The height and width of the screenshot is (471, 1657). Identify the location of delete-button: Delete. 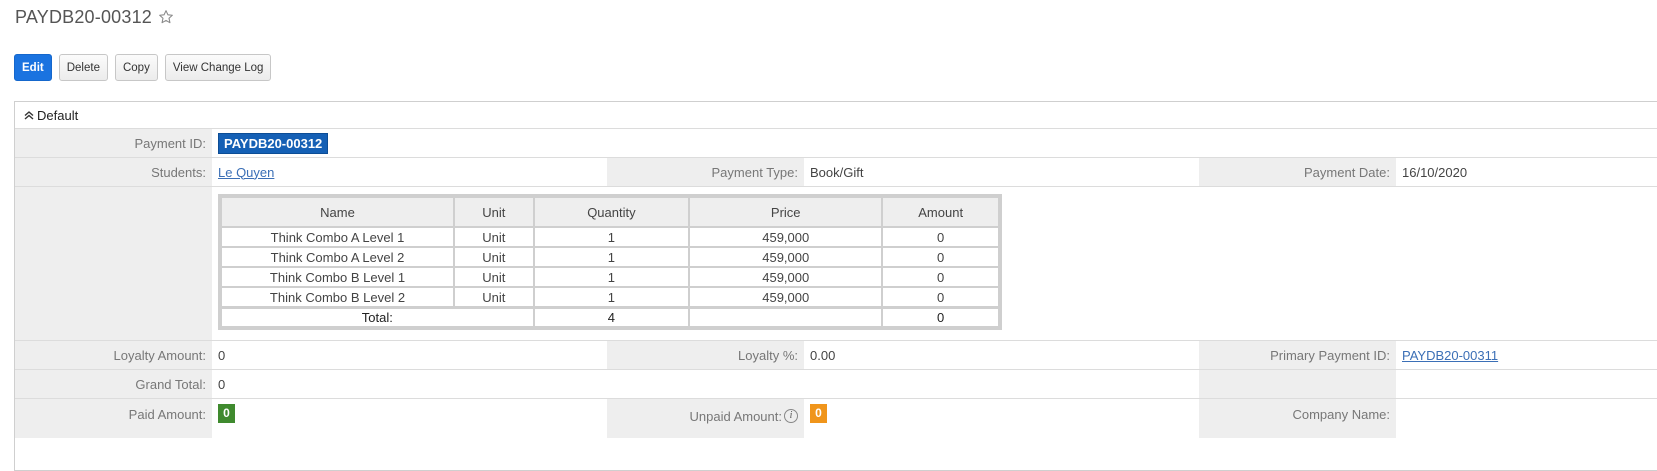
(83, 67).